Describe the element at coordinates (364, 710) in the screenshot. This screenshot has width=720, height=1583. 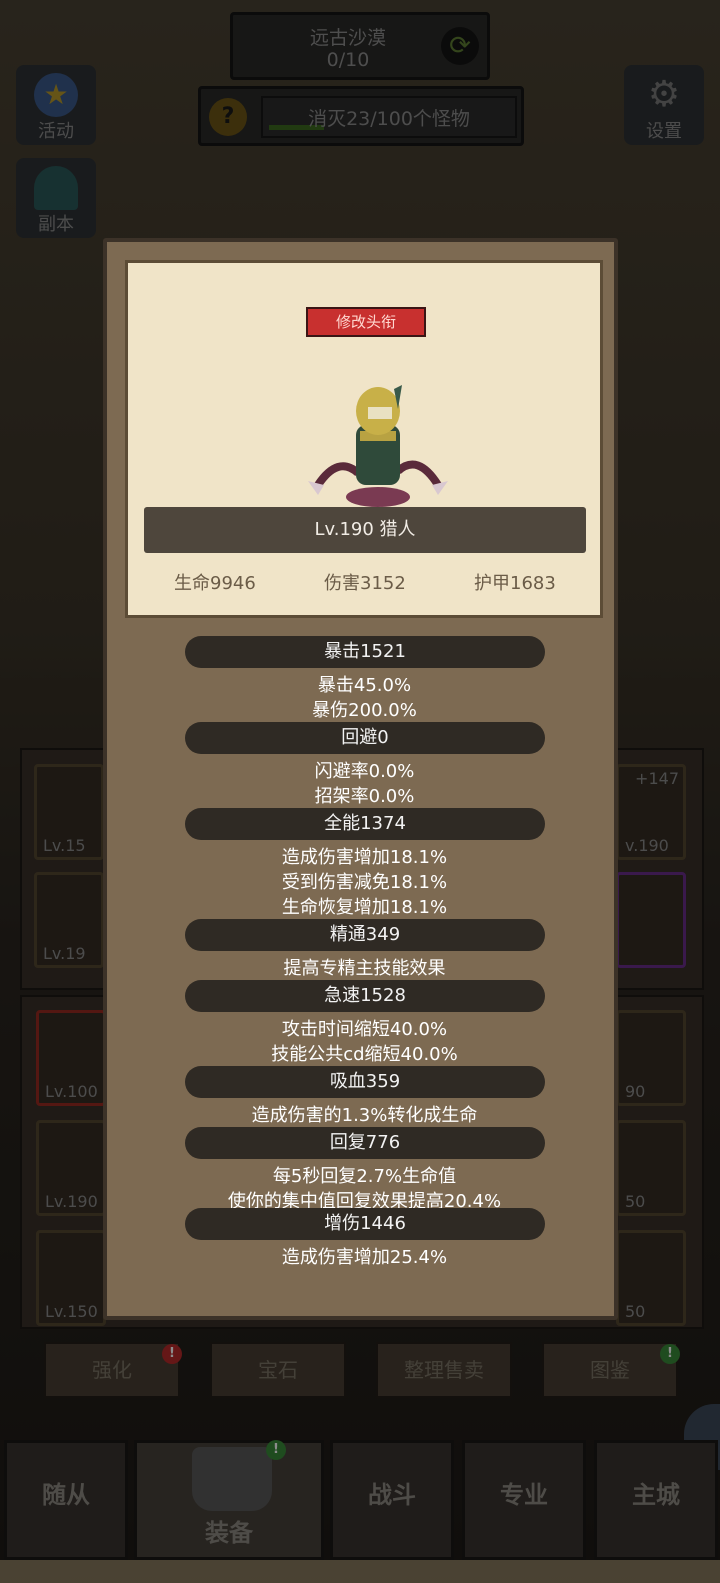
I see `crit-line: 暴伤200.0%` at that location.